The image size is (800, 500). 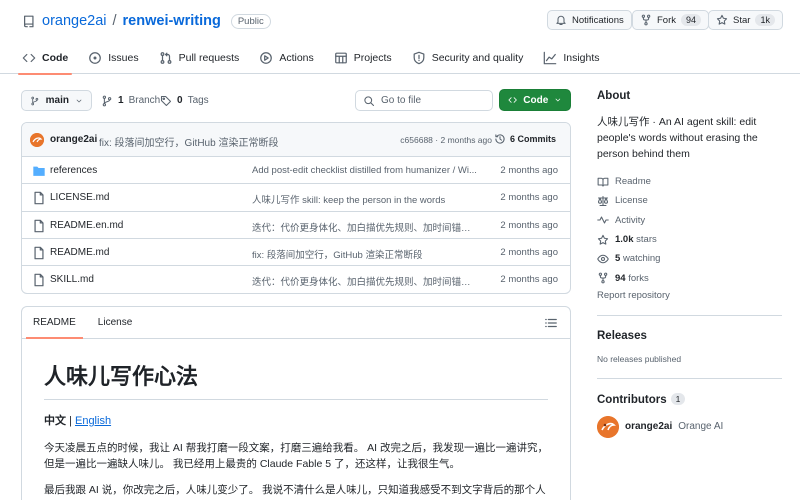 What do you see at coordinates (93, 421) in the screenshot?
I see `lang-english-link: English` at bounding box center [93, 421].